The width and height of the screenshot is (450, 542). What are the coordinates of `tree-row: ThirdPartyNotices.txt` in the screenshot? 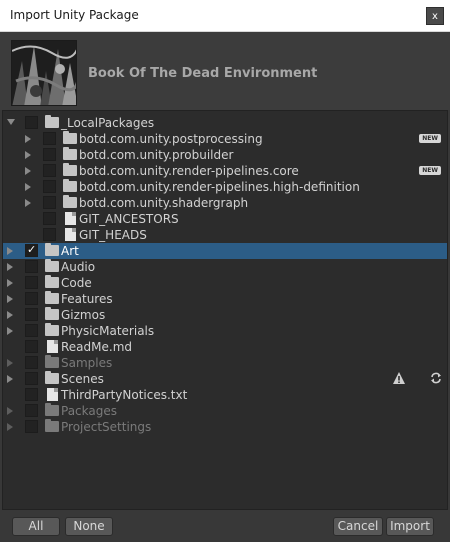 It's located at (225, 395).